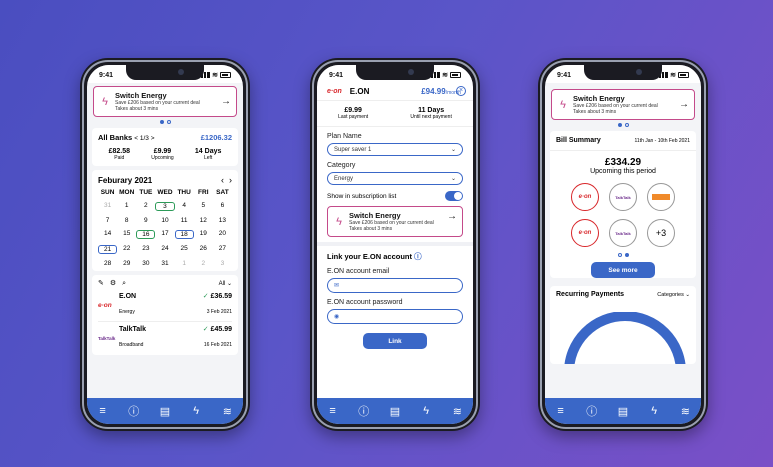 Image resolution: width=773 pixels, height=467 pixels. What do you see at coordinates (145, 249) in the screenshot?
I see `calendar-day: 23` at bounding box center [145, 249].